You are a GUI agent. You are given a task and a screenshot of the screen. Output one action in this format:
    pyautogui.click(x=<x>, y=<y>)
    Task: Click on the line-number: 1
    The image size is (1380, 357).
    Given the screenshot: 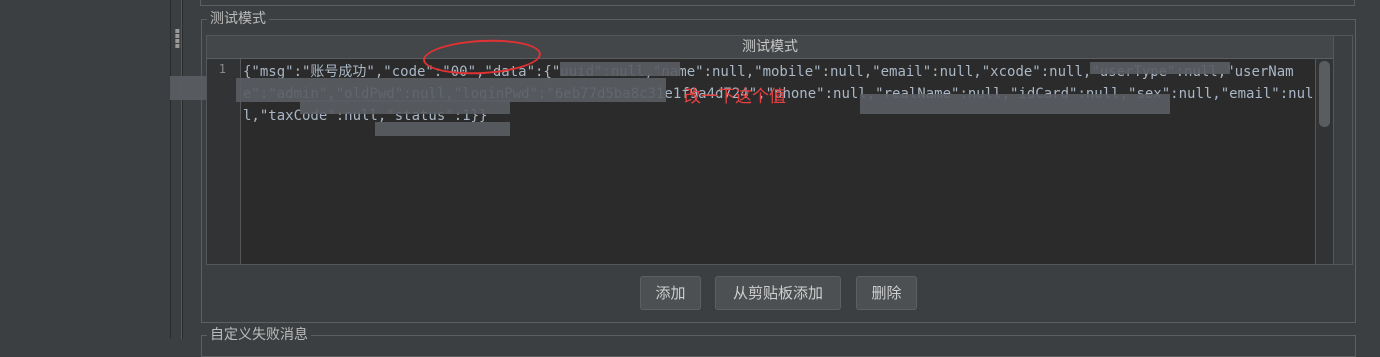 What is the action you would take?
    pyautogui.click(x=222, y=69)
    